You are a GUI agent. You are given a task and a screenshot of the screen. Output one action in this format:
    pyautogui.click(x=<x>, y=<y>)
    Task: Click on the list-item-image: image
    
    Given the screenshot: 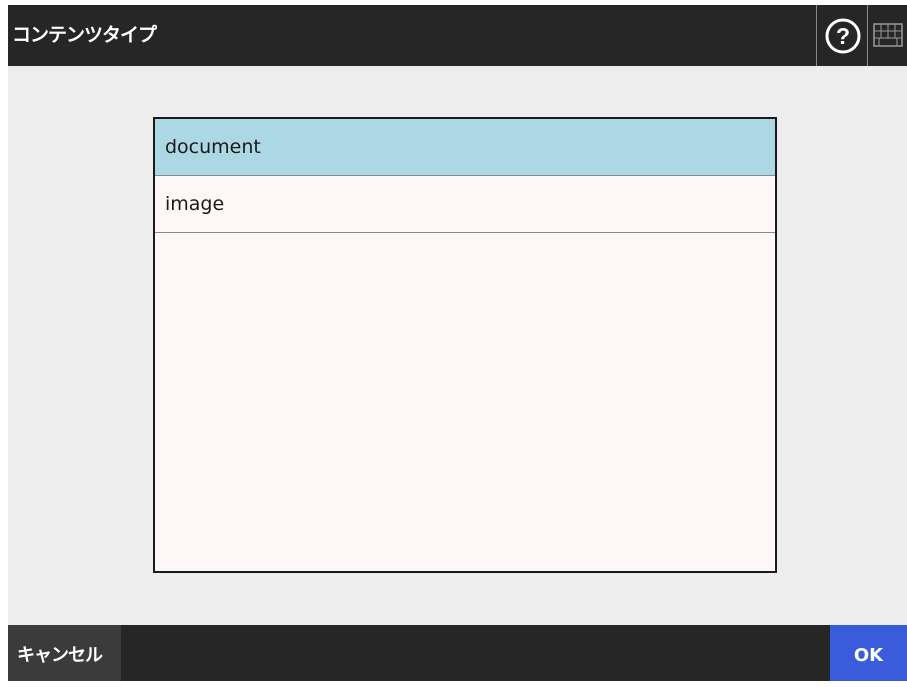 What is the action you would take?
    pyautogui.click(x=465, y=204)
    